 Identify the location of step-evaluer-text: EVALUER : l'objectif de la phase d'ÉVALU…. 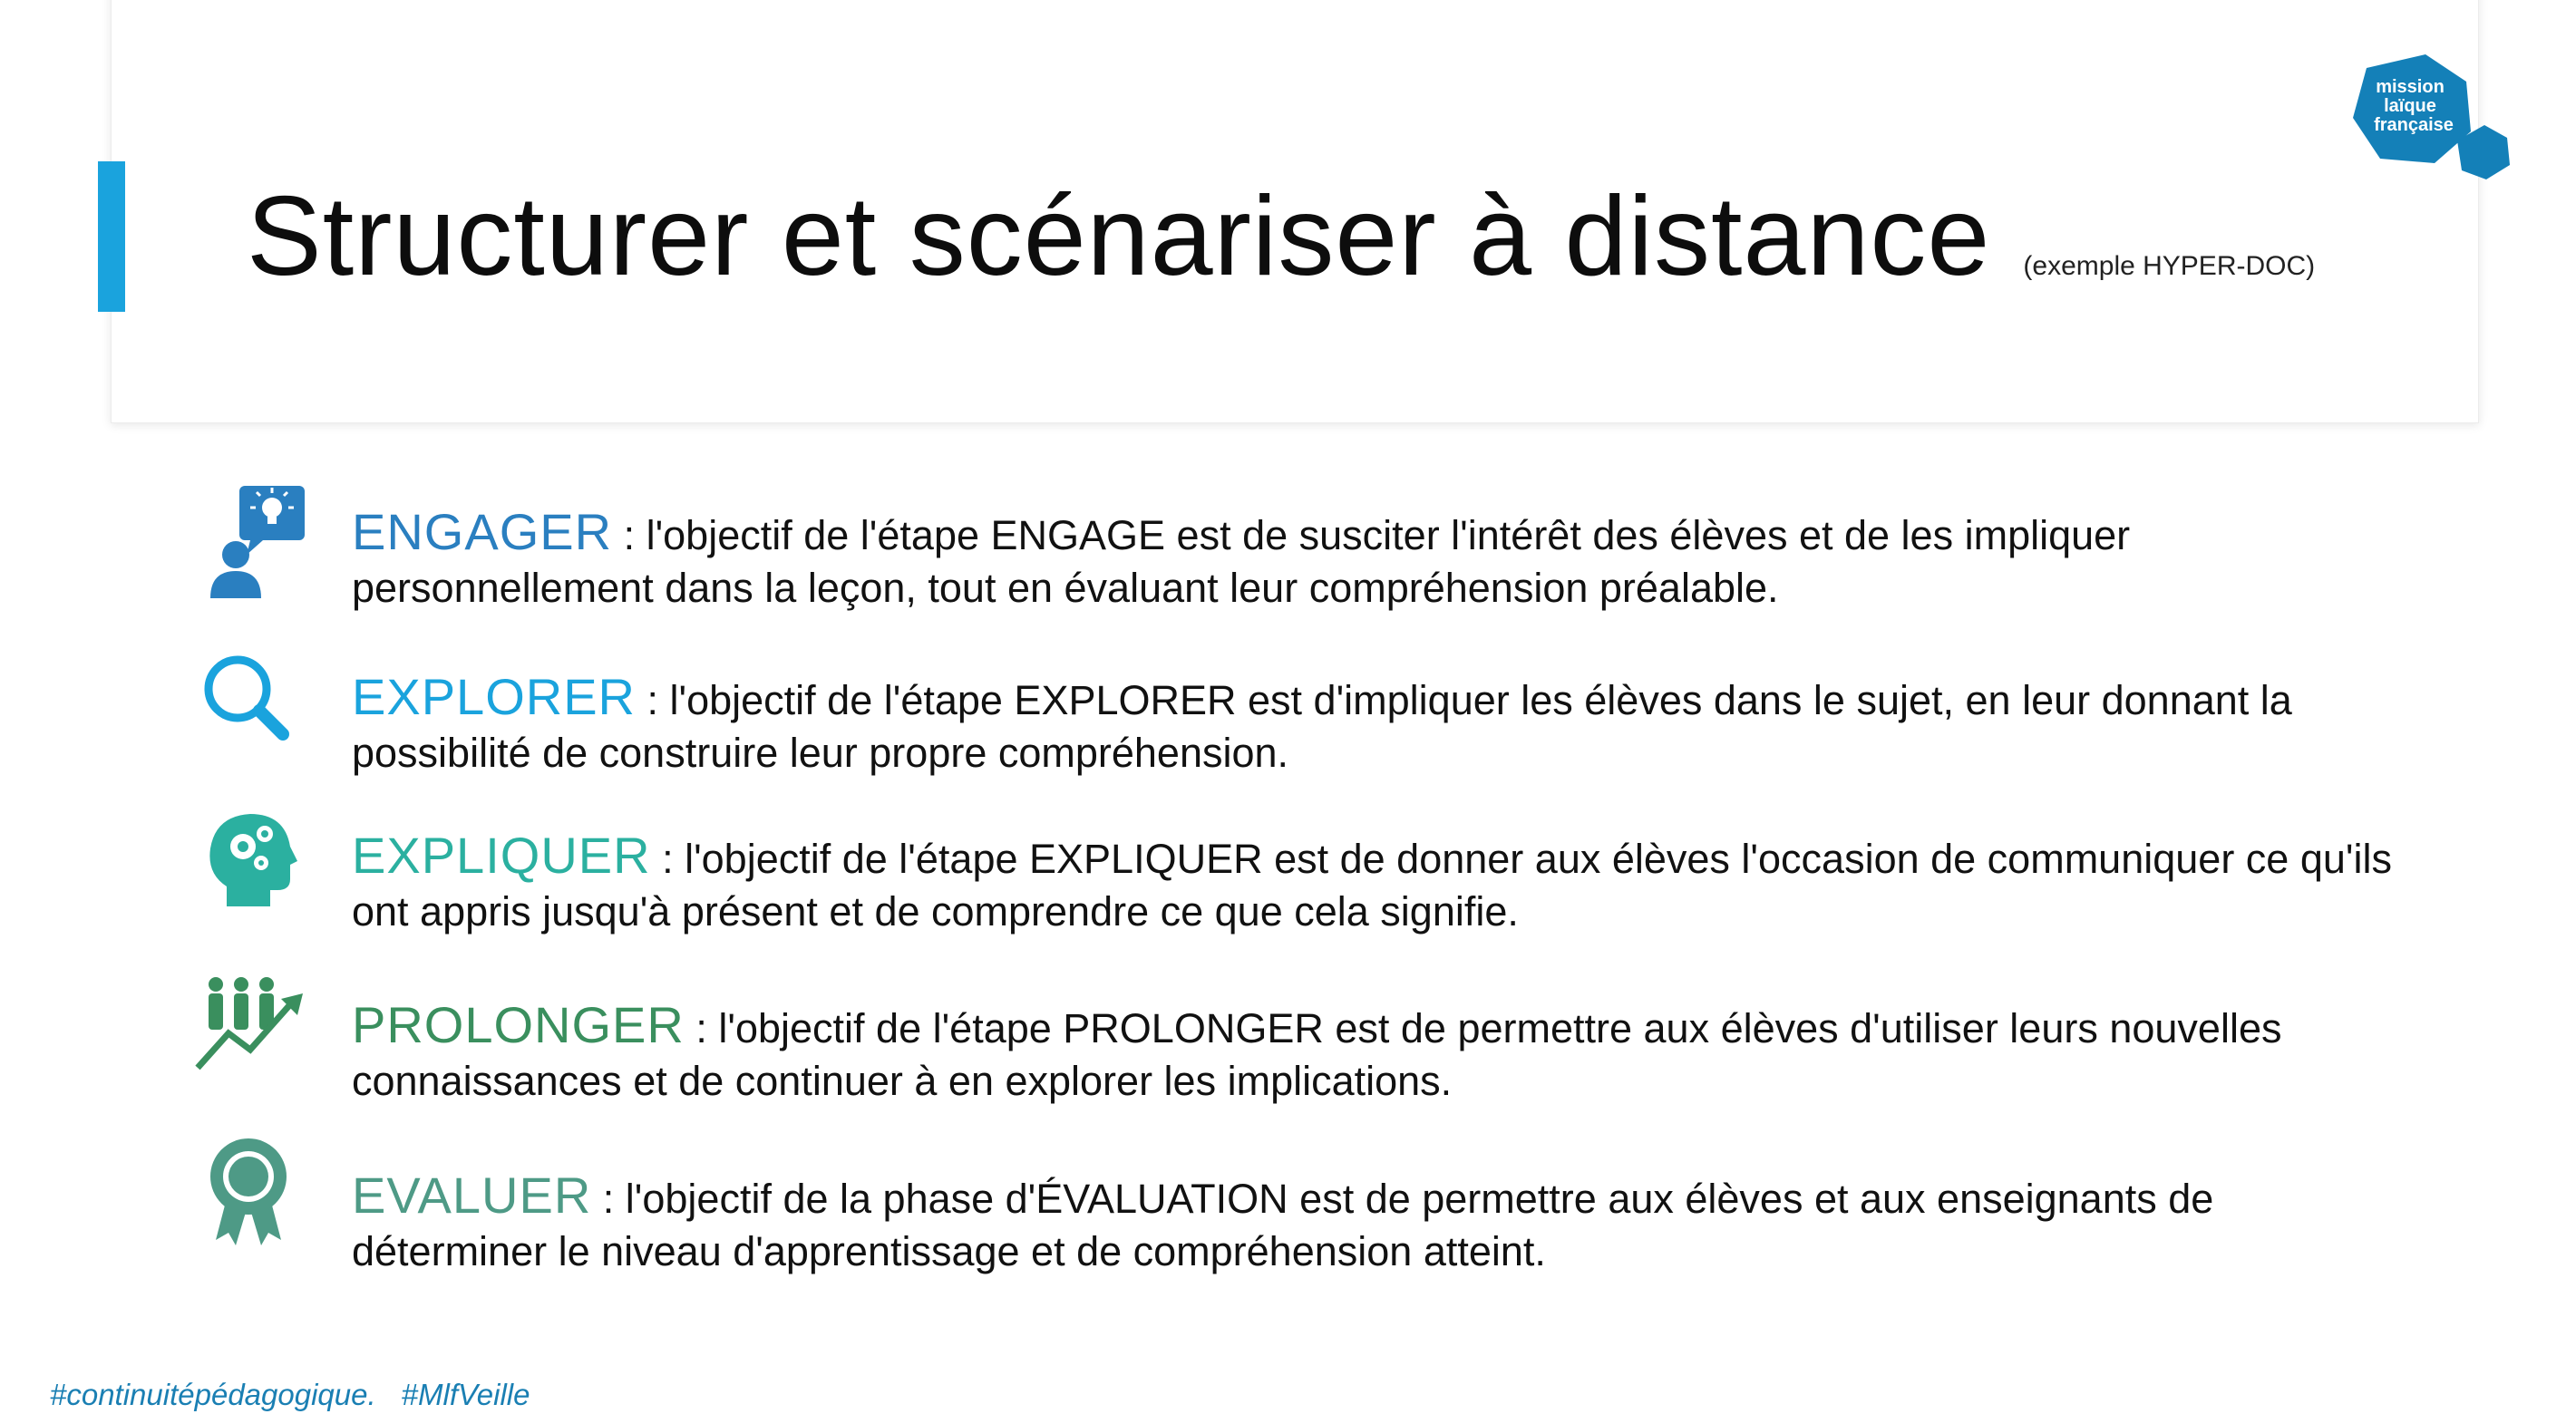
(1385, 1223).